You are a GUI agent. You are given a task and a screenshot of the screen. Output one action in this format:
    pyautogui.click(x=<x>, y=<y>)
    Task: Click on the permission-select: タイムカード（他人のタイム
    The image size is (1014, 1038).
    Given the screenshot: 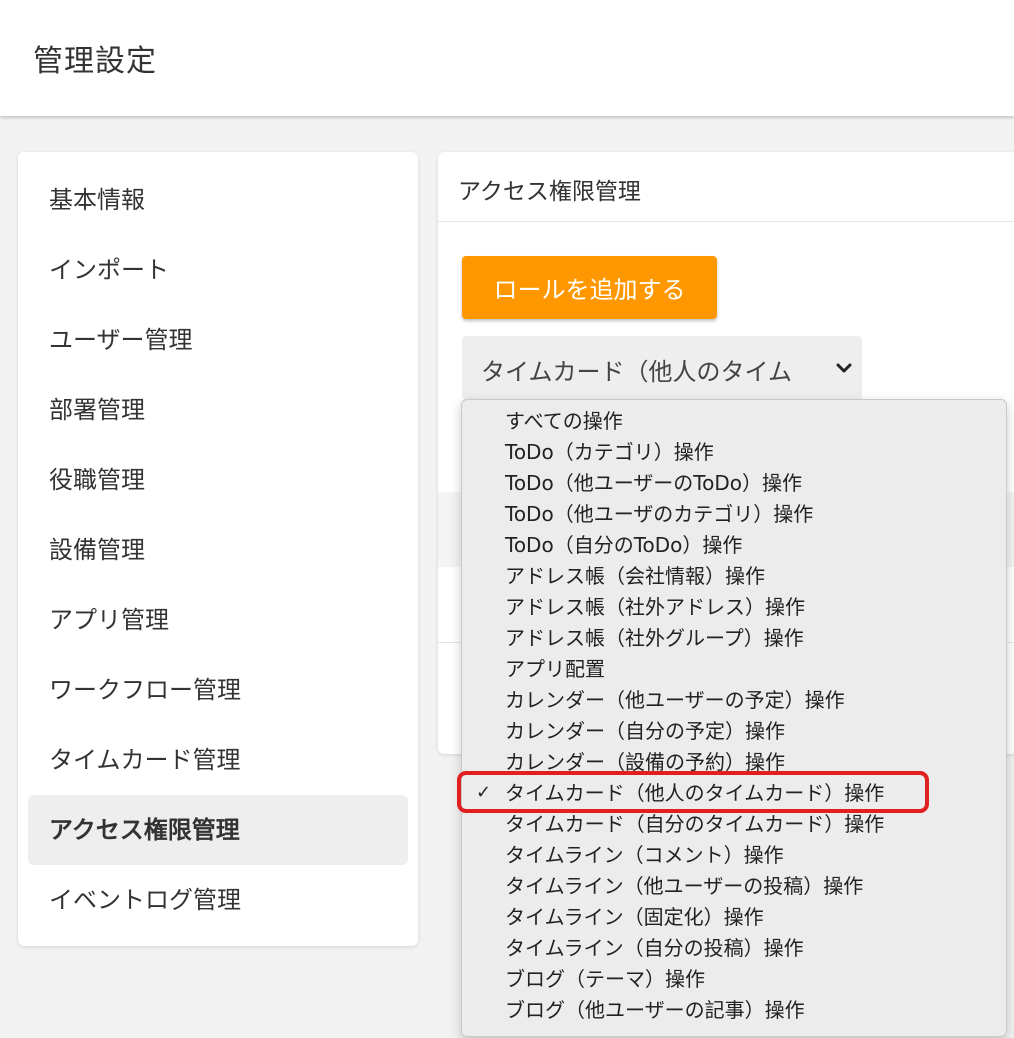 What is the action you would take?
    pyautogui.click(x=662, y=368)
    